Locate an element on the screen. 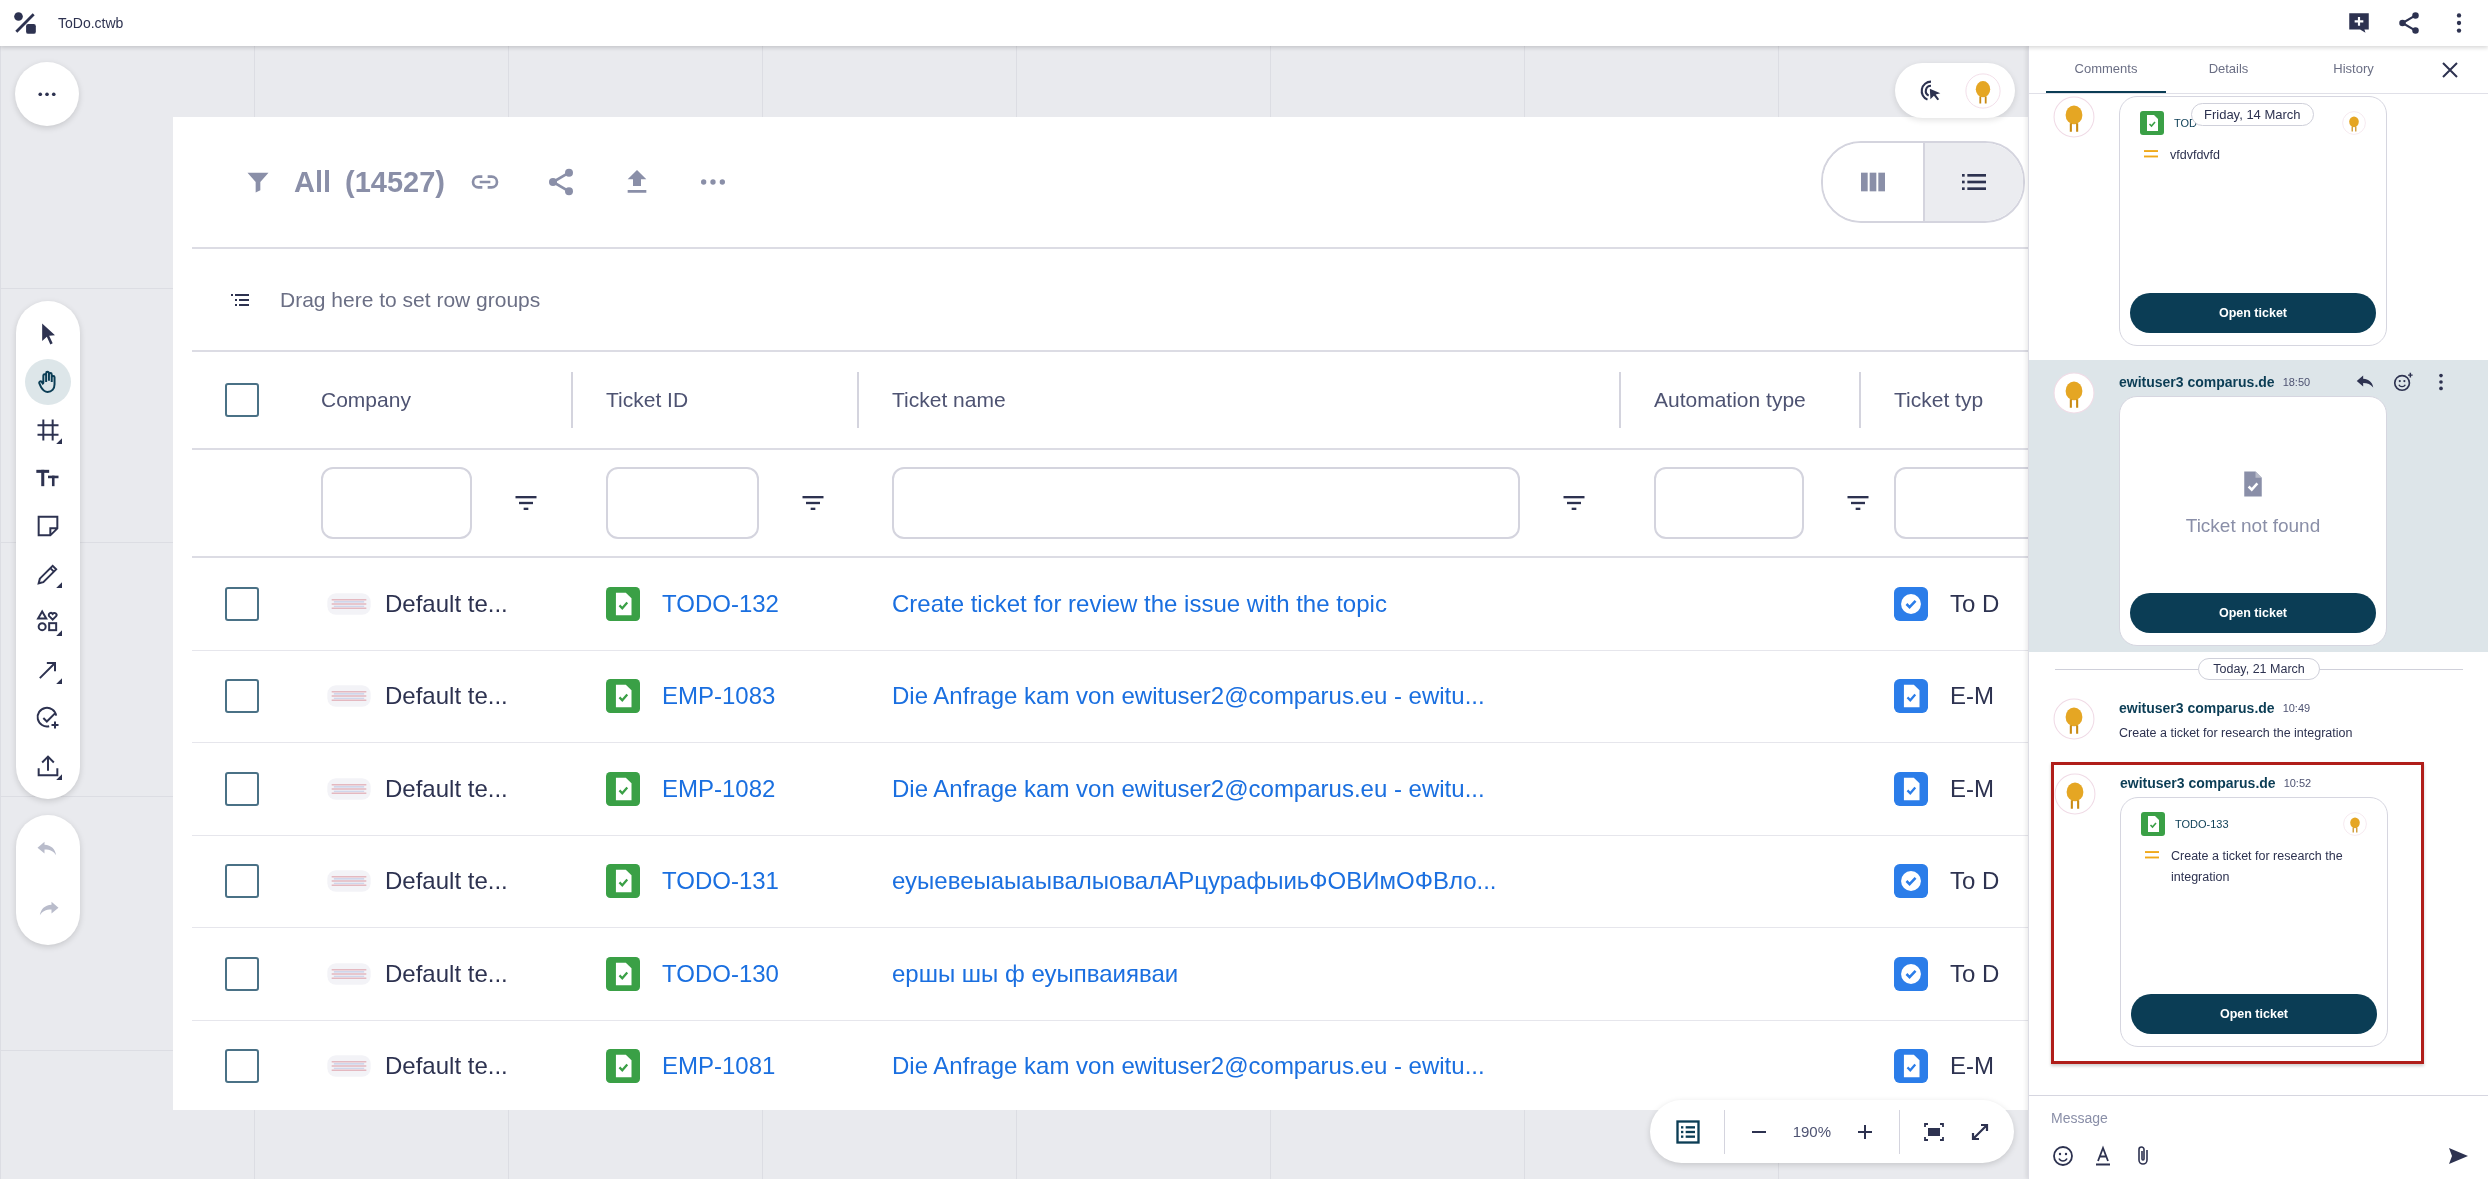  message-time: 10:52 is located at coordinates (2297, 783).